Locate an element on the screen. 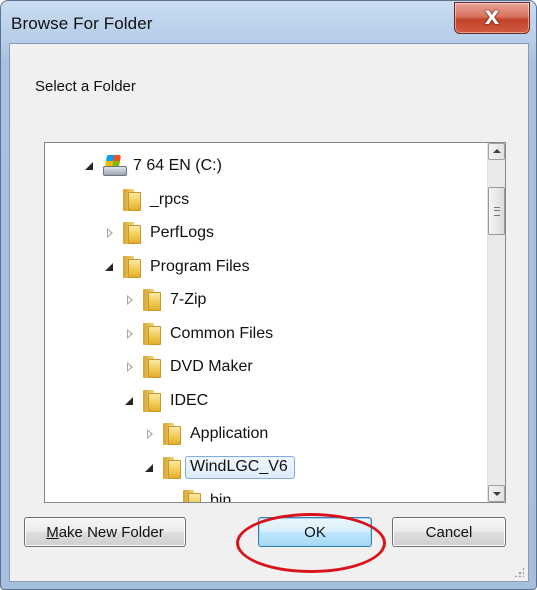 The width and height of the screenshot is (537, 590). make-new-folder-accelerator: M is located at coordinates (52, 532).